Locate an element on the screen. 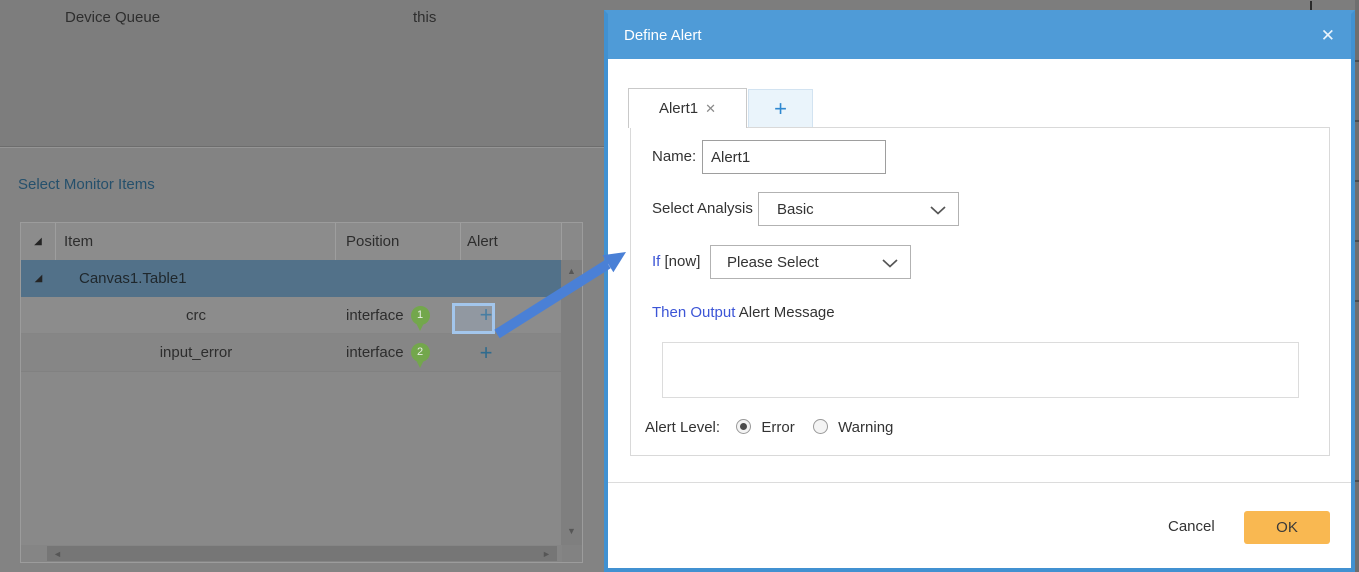 The image size is (1359, 572). map-pin-icon: 2 is located at coordinates (420, 355).